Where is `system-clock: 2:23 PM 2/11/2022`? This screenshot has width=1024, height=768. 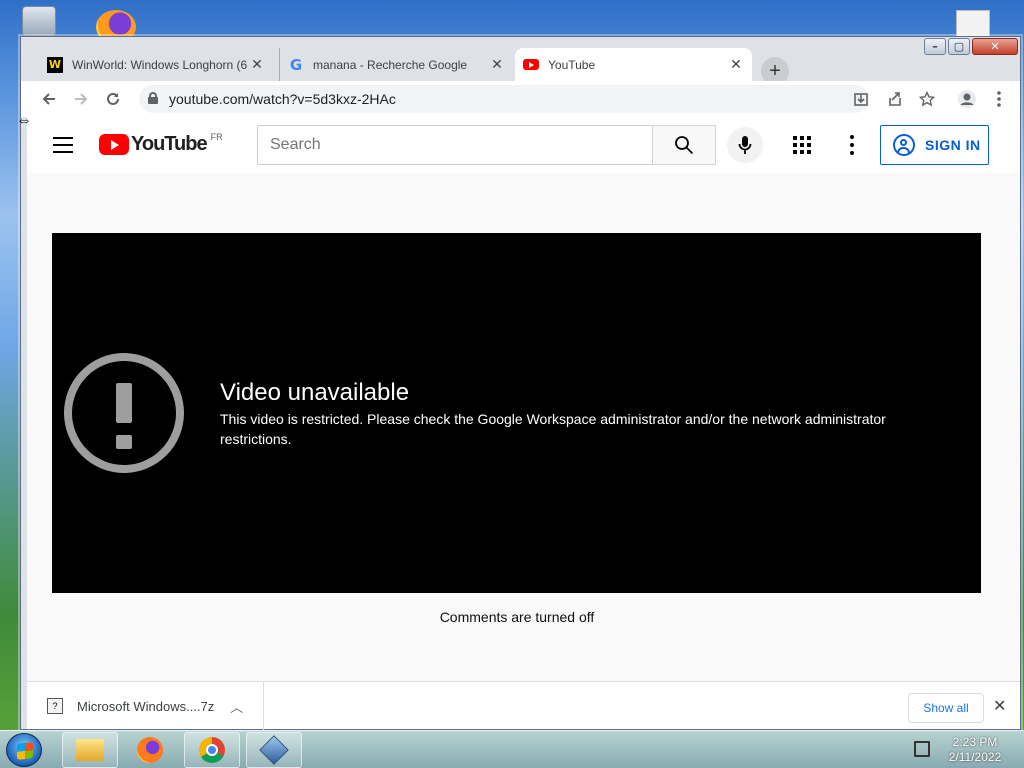 system-clock: 2:23 PM 2/11/2022 is located at coordinates (975, 750).